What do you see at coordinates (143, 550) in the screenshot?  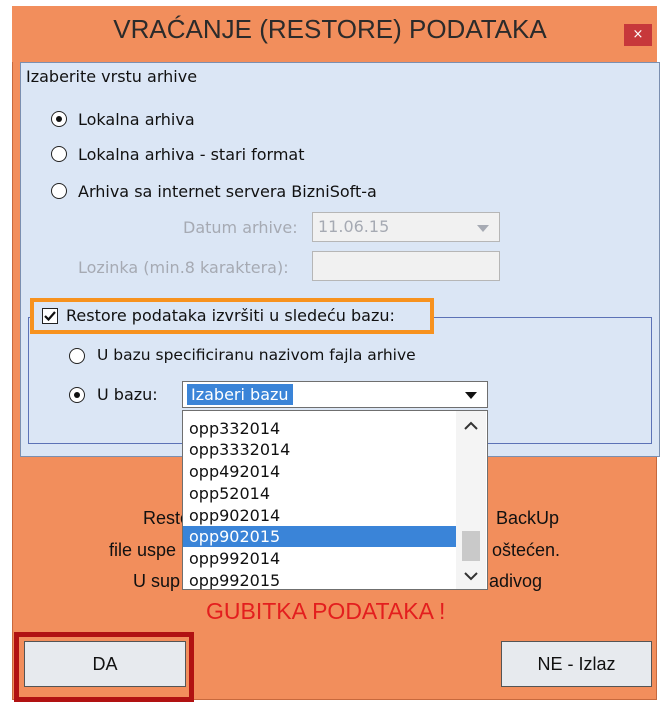 I see `message-line2-left: file uspe` at bounding box center [143, 550].